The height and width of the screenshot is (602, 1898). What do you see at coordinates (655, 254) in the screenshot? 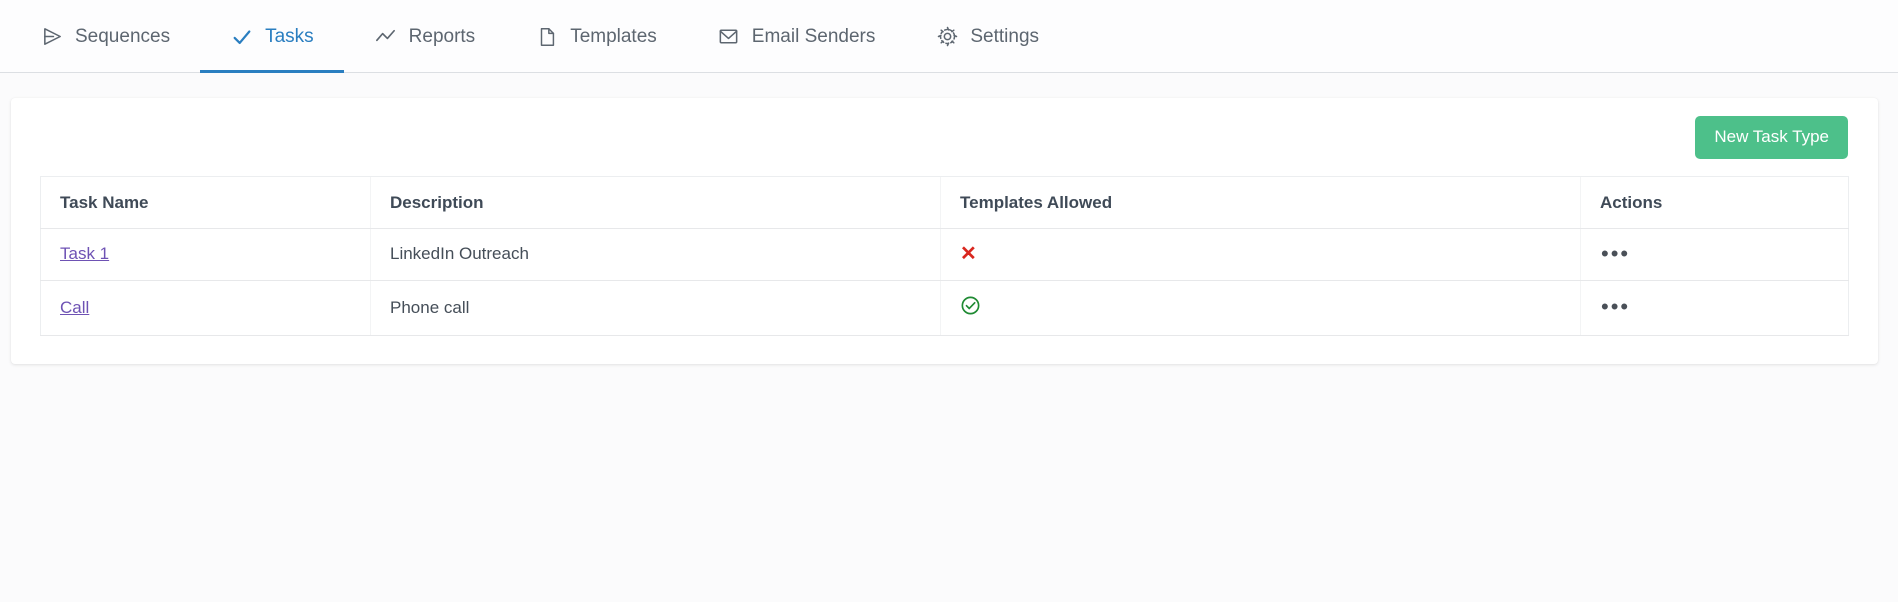
I see `cell-description: LinkedIn Outreach` at bounding box center [655, 254].